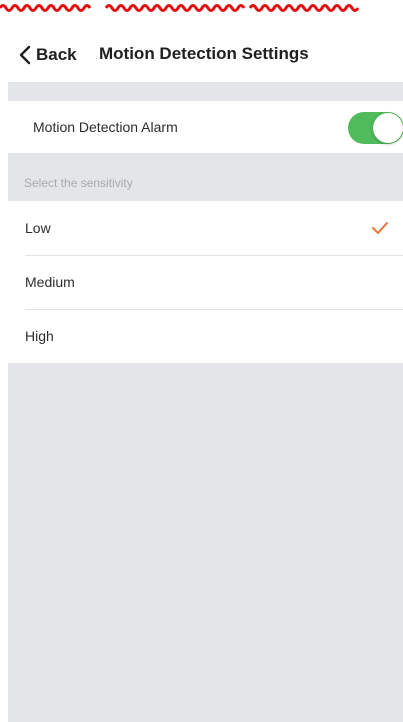  I want to click on section-spacer, so click(205, 91).